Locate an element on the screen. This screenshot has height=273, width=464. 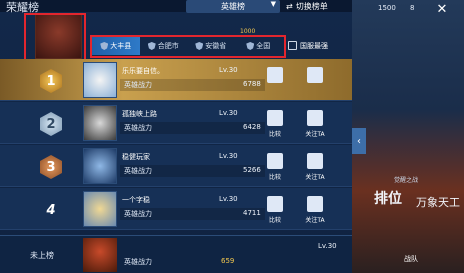
compare-button is located at coordinates (275, 80).